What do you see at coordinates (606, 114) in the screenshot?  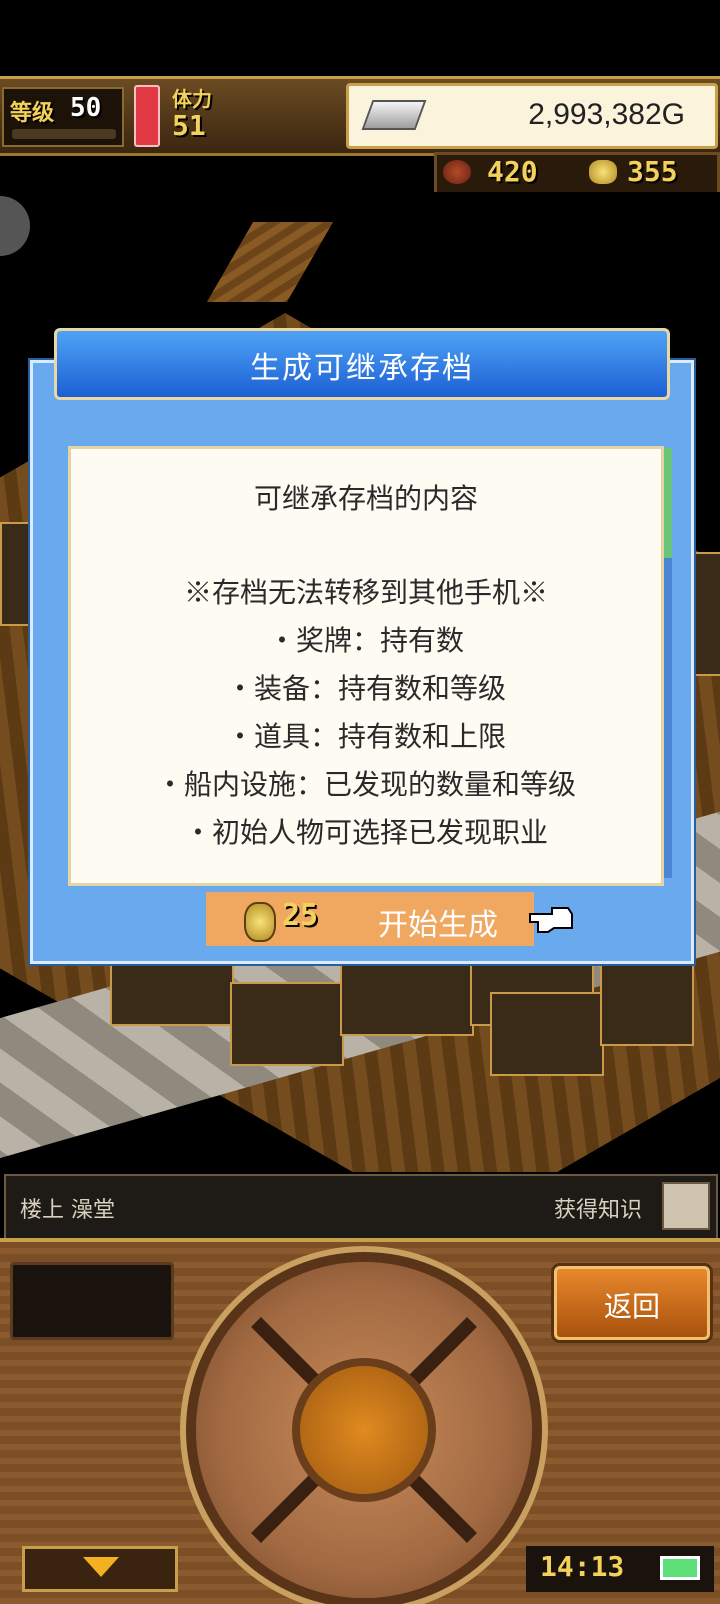 I see `gold-amount: 2,993,382G` at bounding box center [606, 114].